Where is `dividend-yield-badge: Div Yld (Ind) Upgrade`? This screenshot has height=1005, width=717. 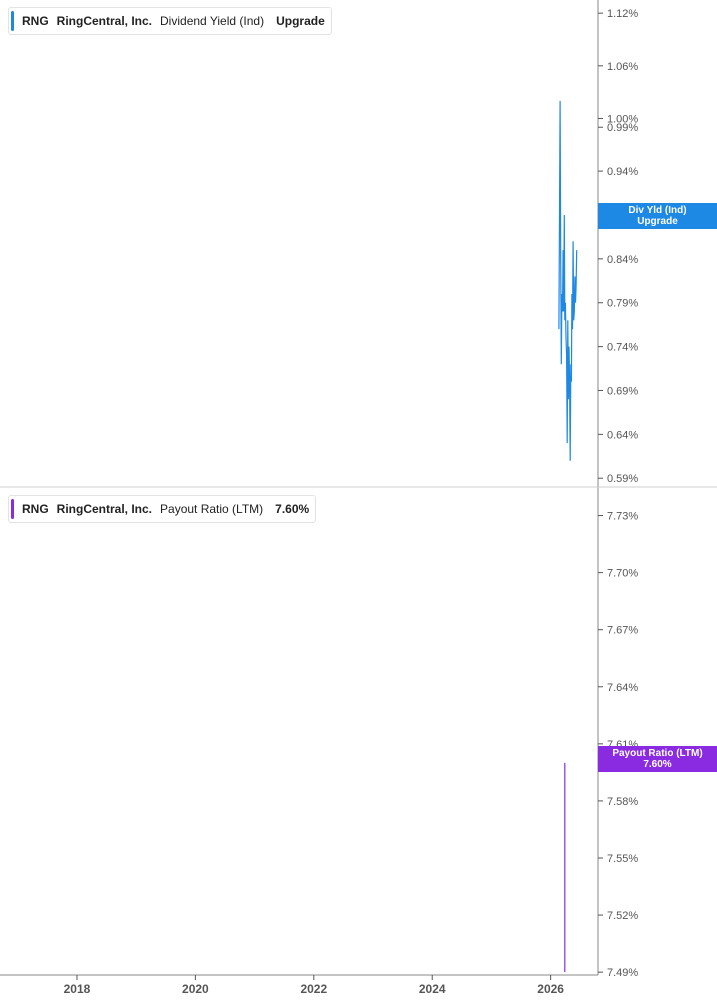
dividend-yield-badge: Div Yld (Ind) Upgrade is located at coordinates (657, 216).